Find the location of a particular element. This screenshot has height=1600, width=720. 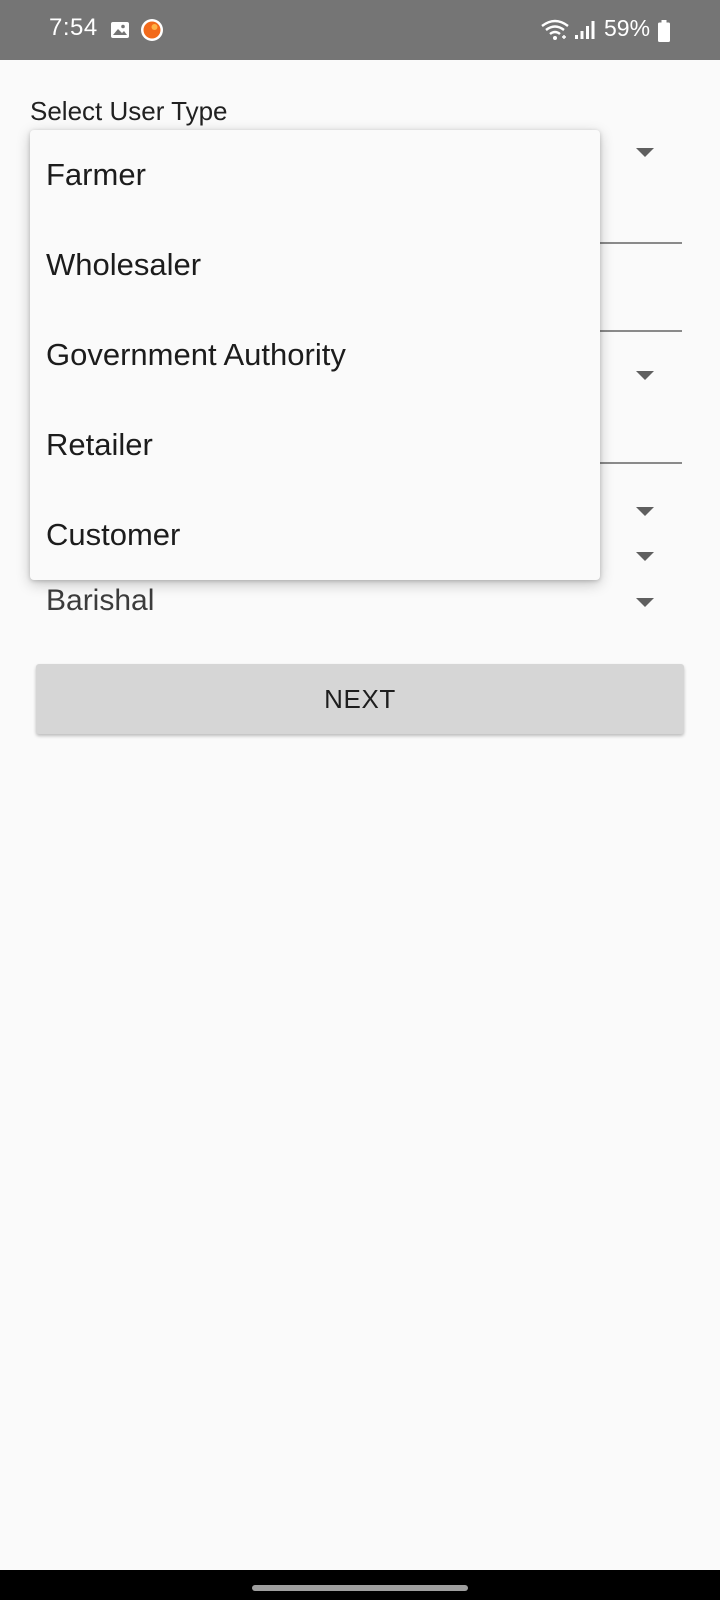

user-type-dropdown-arrow-icon is located at coordinates (645, 152).